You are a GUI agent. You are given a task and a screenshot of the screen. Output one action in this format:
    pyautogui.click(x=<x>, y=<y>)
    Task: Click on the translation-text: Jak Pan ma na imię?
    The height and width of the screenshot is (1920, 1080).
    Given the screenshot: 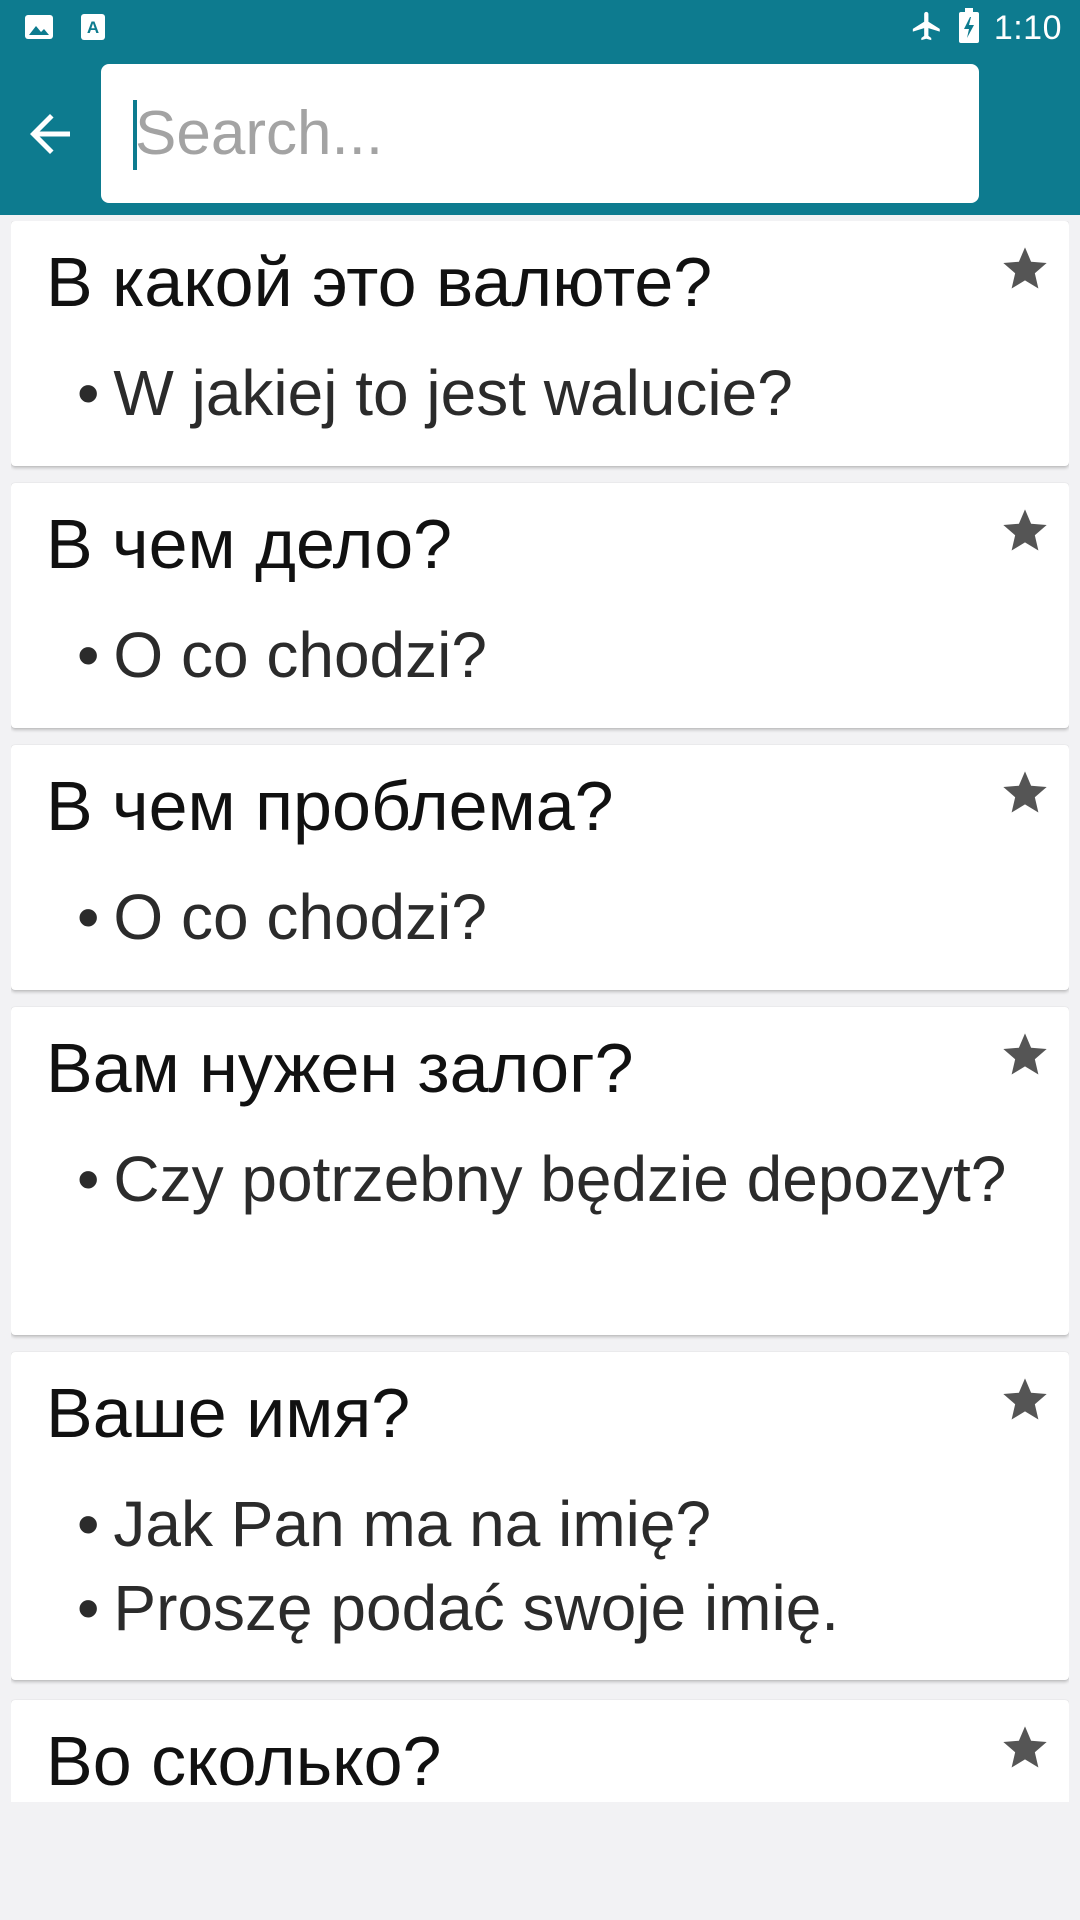 What is the action you would take?
    pyautogui.click(x=412, y=1524)
    